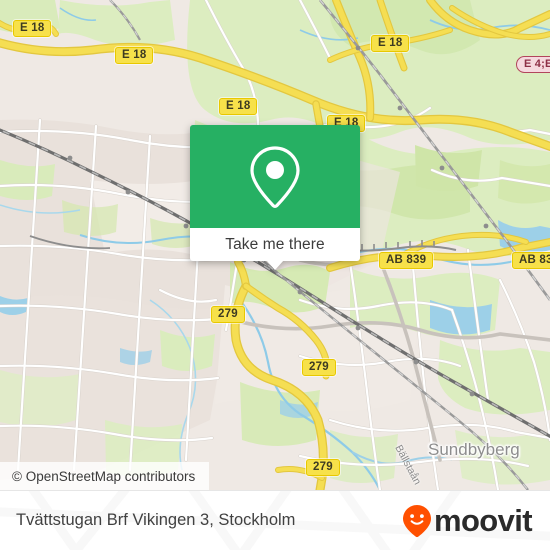 This screenshot has height=550, width=550. What do you see at coordinates (134, 55) in the screenshot?
I see `road-shield-e18-2: E 18` at bounding box center [134, 55].